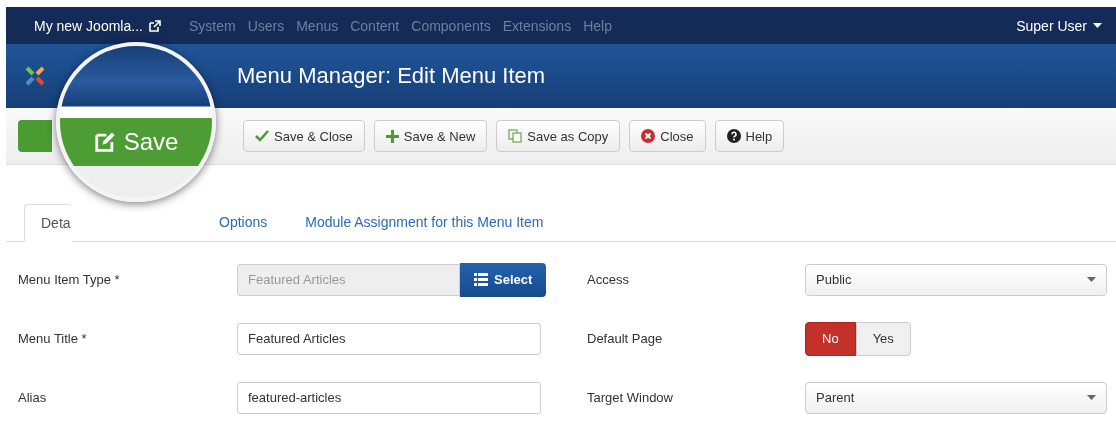 The width and height of the screenshot is (1116, 421). I want to click on dropdown: Parent, so click(956, 397).